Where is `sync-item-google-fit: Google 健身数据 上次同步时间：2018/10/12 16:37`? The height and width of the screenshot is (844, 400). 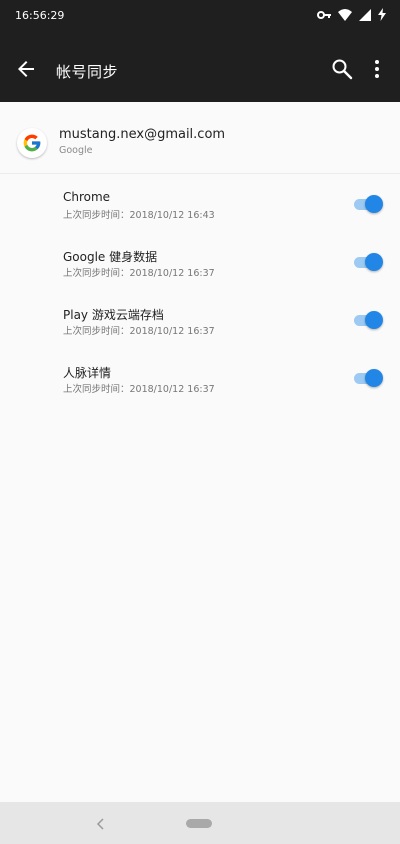
sync-item-google-fit: Google 健身数据 上次同步时间：2018/10/12 16:37 is located at coordinates (200, 262).